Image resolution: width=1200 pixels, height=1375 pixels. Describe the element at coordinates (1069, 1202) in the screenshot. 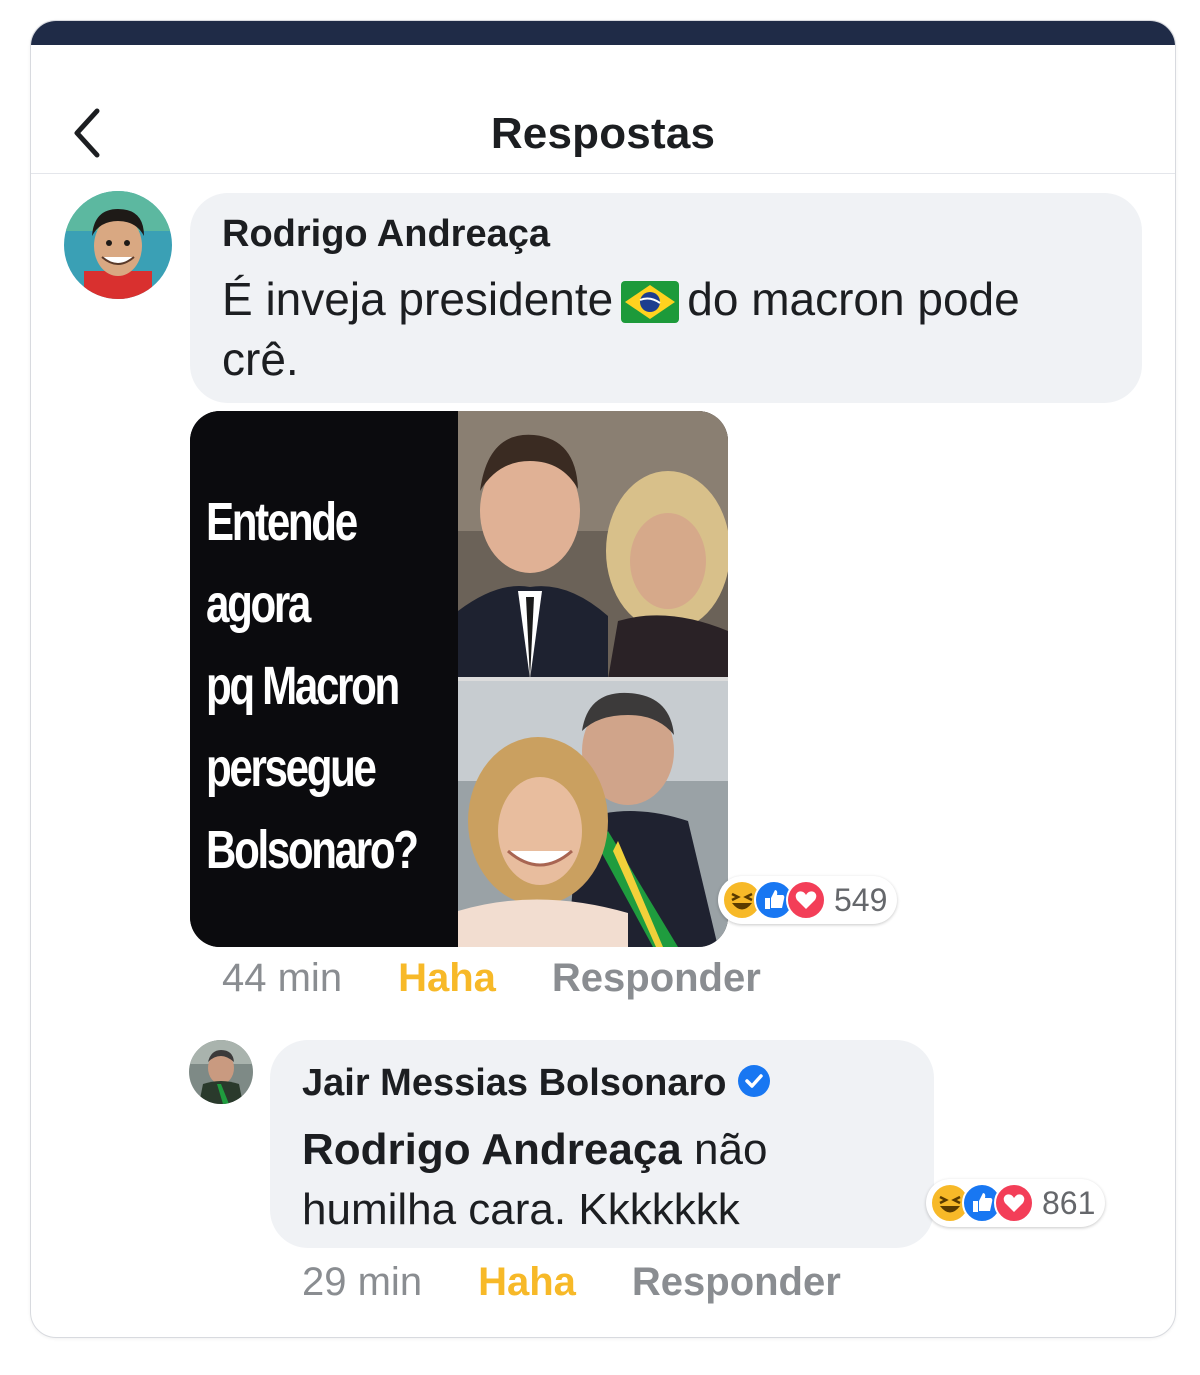

I see `reaction-count: 861` at that location.